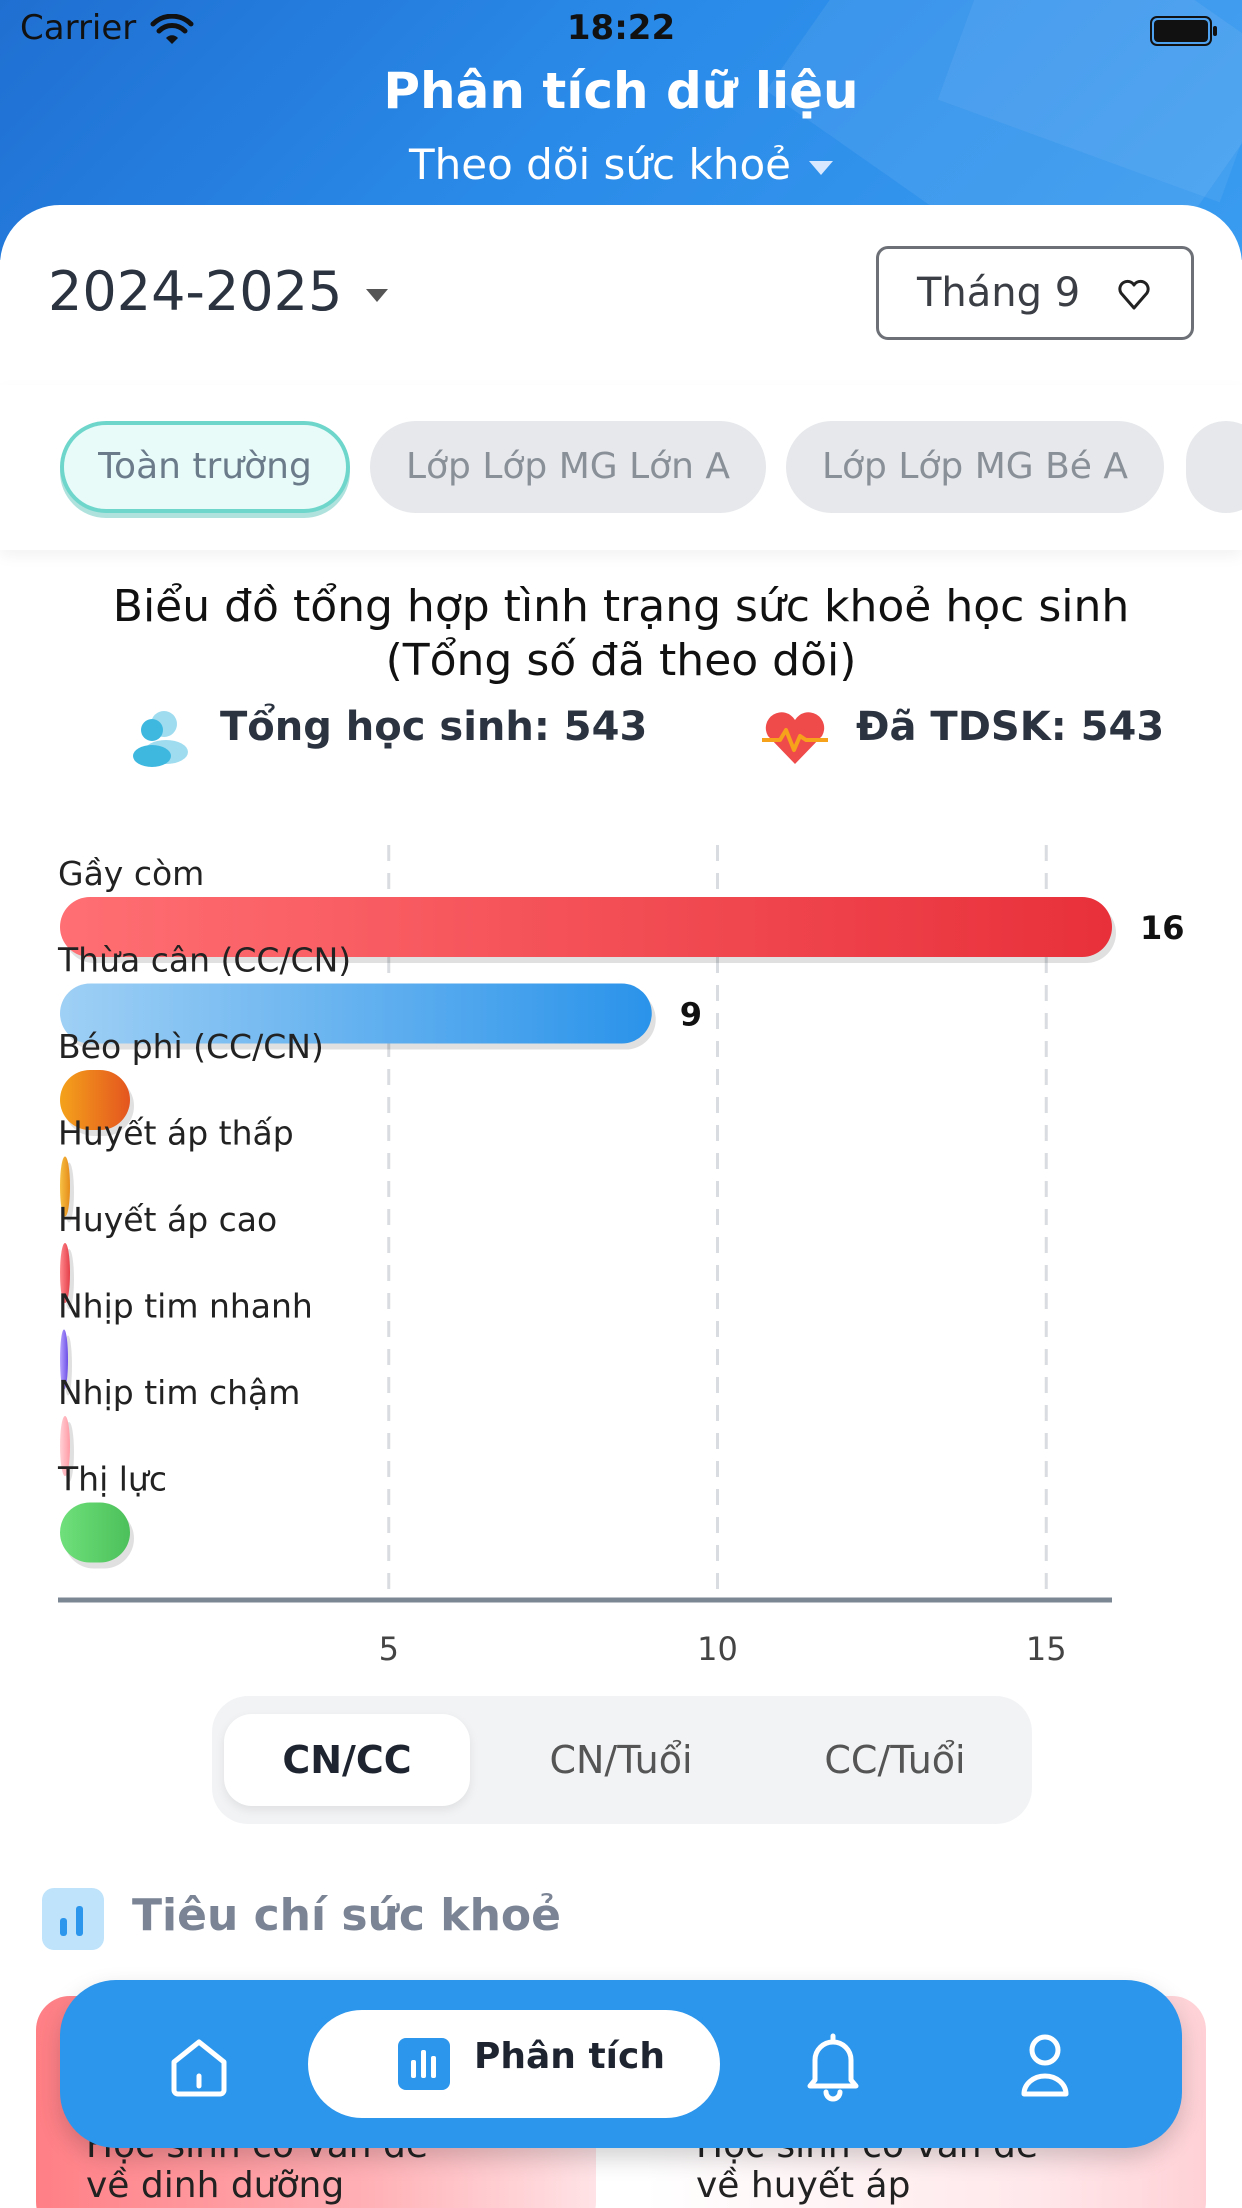 Image resolution: width=1242 pixels, height=2208 pixels. What do you see at coordinates (424, 2064) in the screenshot?
I see `chart-icon` at bounding box center [424, 2064].